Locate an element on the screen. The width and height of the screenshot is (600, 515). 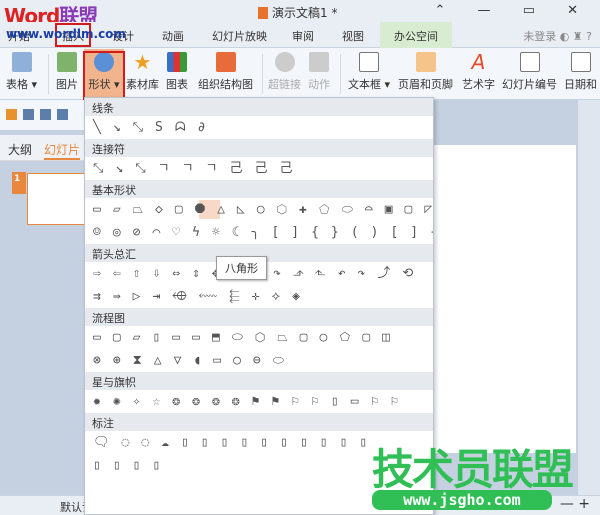
tab-animation: 动画 is located at coordinates (173, 36).